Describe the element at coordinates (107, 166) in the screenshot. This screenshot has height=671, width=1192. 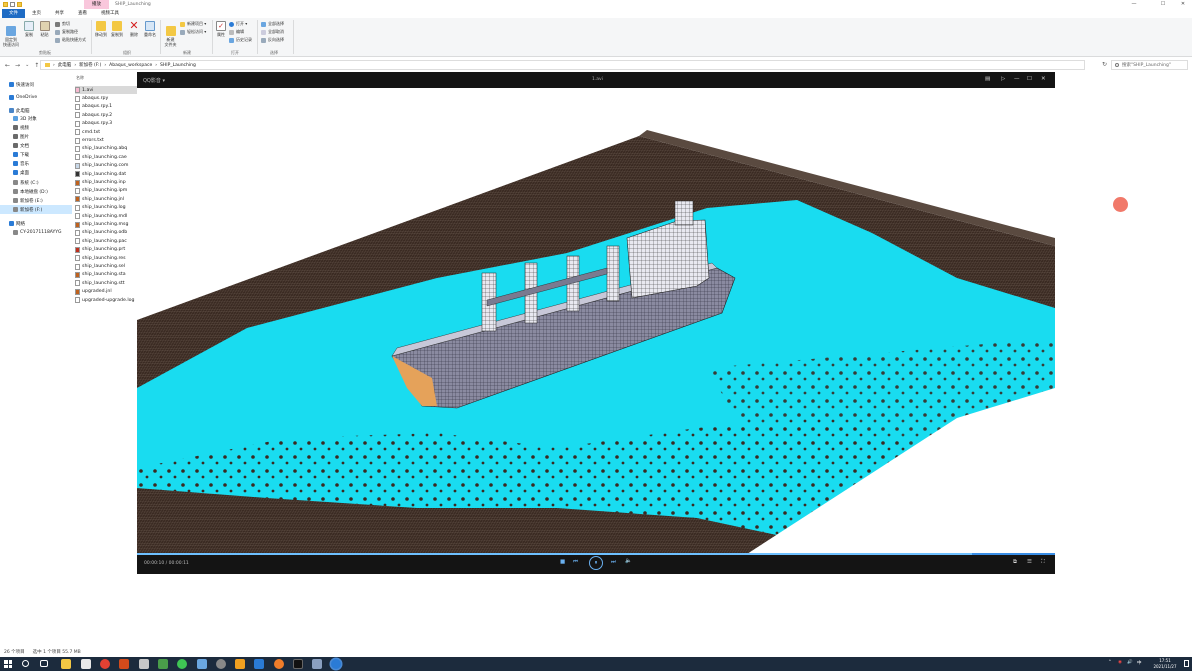
I see `file-row: ship_launching.com` at that location.